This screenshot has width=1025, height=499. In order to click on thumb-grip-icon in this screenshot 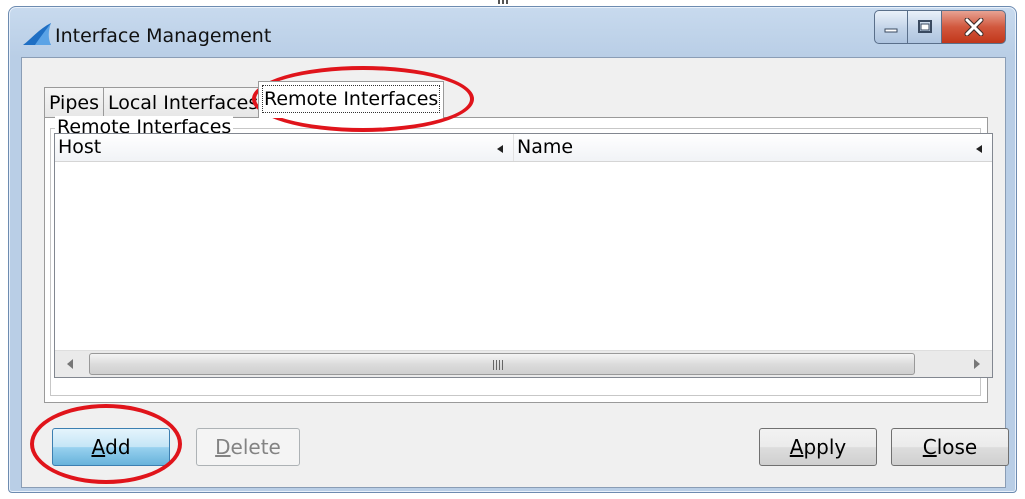, I will do `click(498, 365)`.